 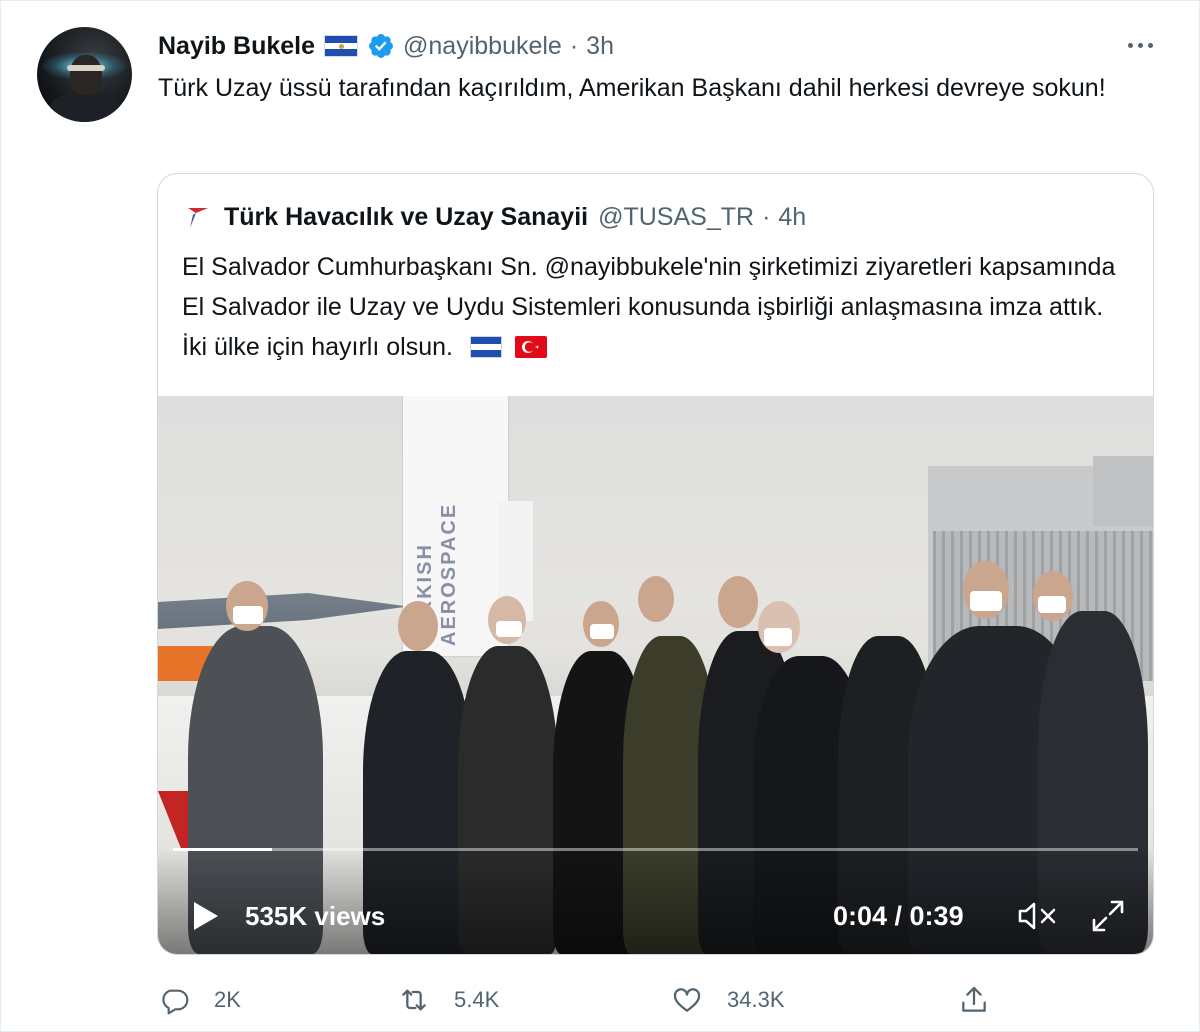 I want to click on verified-badge-icon, so click(x=381, y=46).